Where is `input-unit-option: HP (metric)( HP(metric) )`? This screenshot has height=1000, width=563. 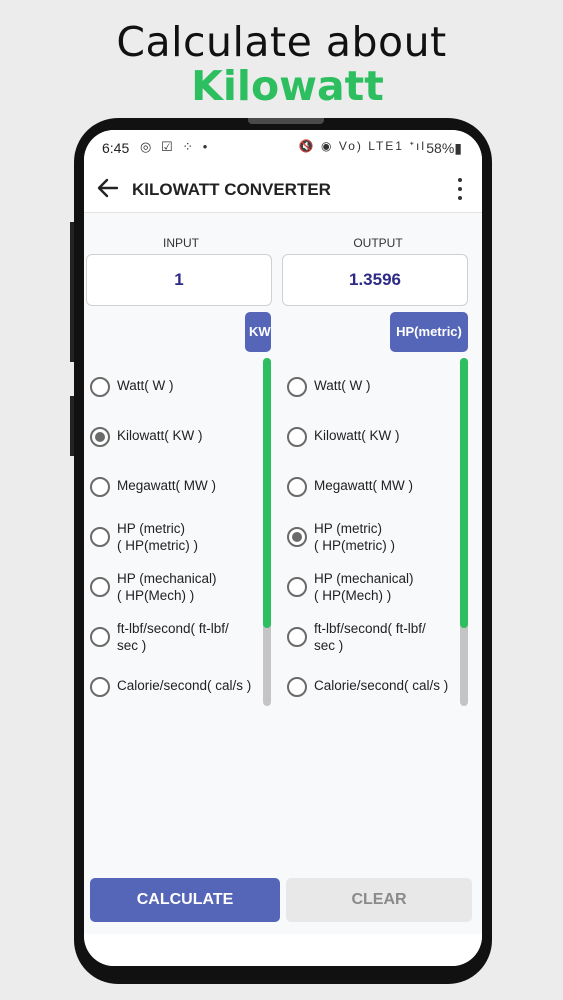
input-unit-option: HP (metric)( HP(metric) ) is located at coordinates (173, 537).